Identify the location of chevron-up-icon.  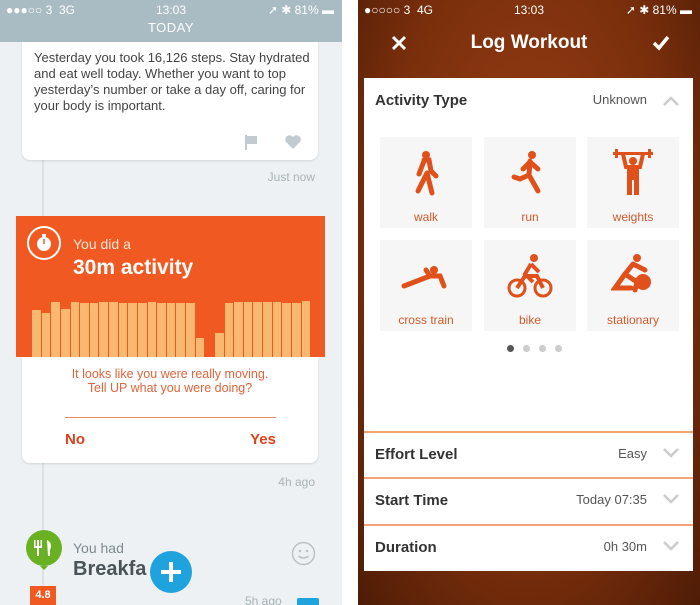
(671, 101).